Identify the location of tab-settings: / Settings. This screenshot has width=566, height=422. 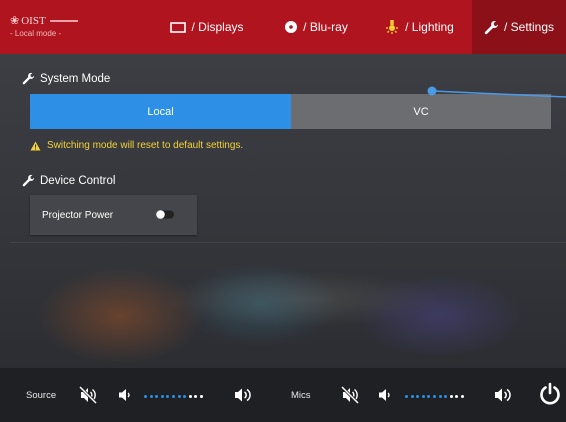
(519, 27).